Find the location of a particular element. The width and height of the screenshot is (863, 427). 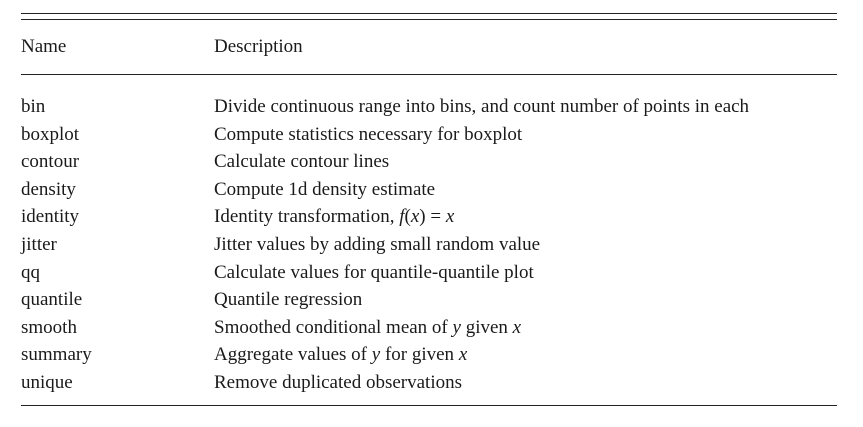

table-row: contour Calculate contour lines is located at coordinates (429, 162).